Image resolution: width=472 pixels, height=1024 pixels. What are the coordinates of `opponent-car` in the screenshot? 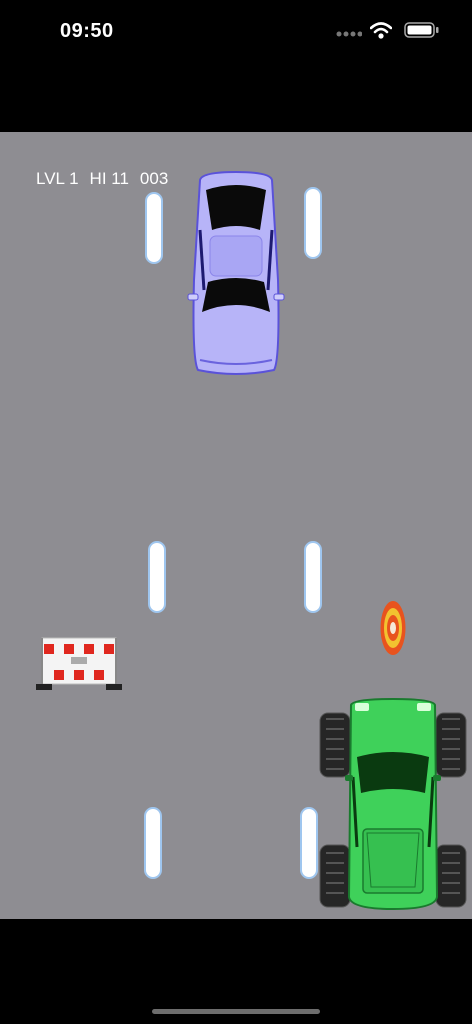 It's located at (236, 272).